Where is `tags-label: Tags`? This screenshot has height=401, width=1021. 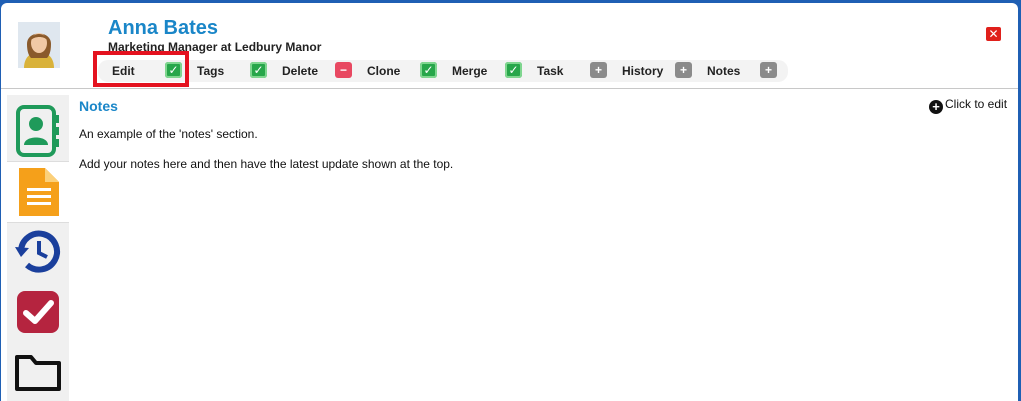
tags-label: Tags is located at coordinates (211, 71).